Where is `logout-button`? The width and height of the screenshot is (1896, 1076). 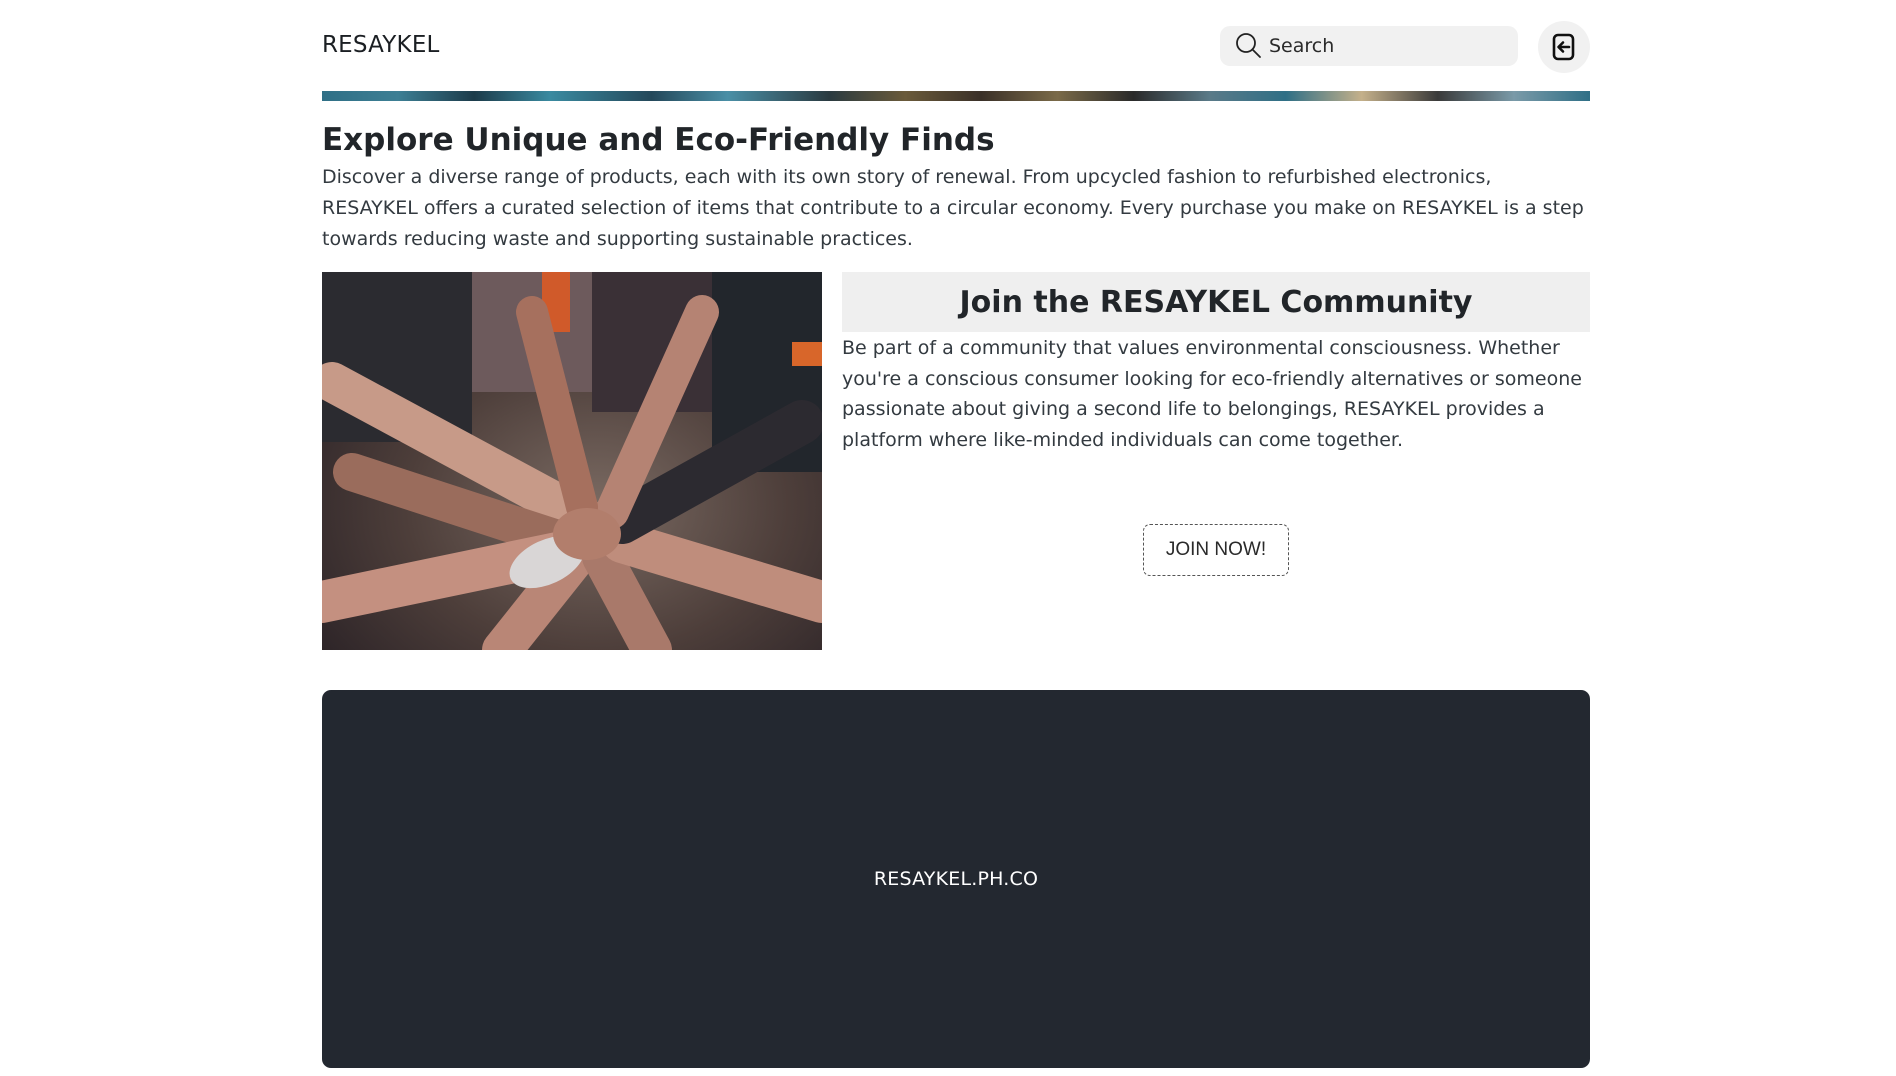 logout-button is located at coordinates (1564, 47).